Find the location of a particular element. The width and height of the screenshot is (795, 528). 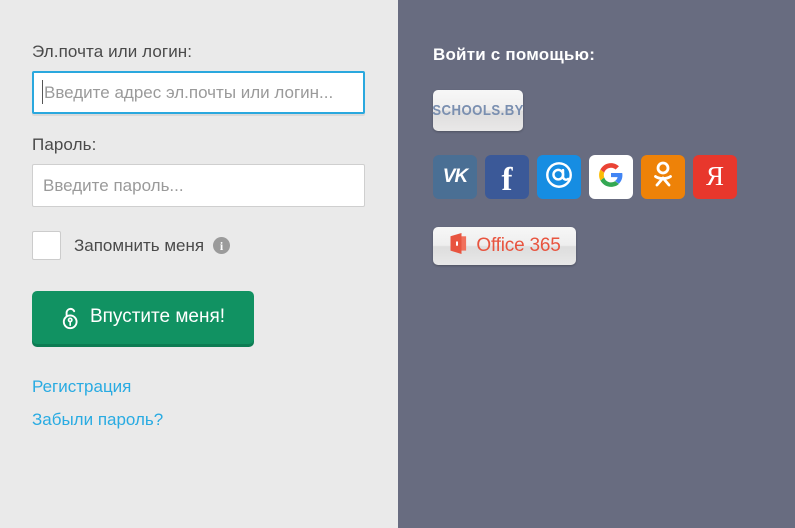

office365-login-button: Office 365 is located at coordinates (504, 246).